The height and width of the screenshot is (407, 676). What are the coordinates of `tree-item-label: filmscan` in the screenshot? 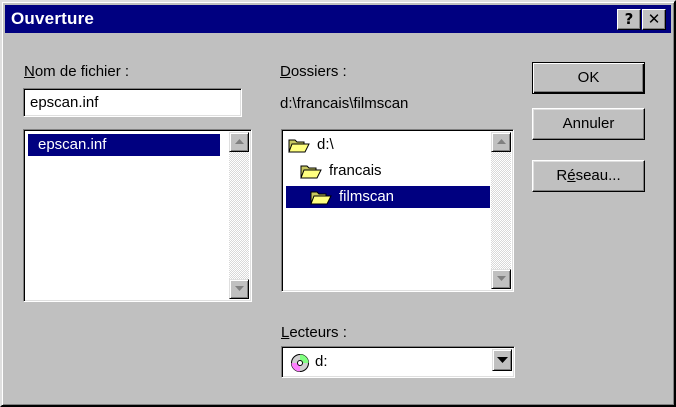 It's located at (367, 196).